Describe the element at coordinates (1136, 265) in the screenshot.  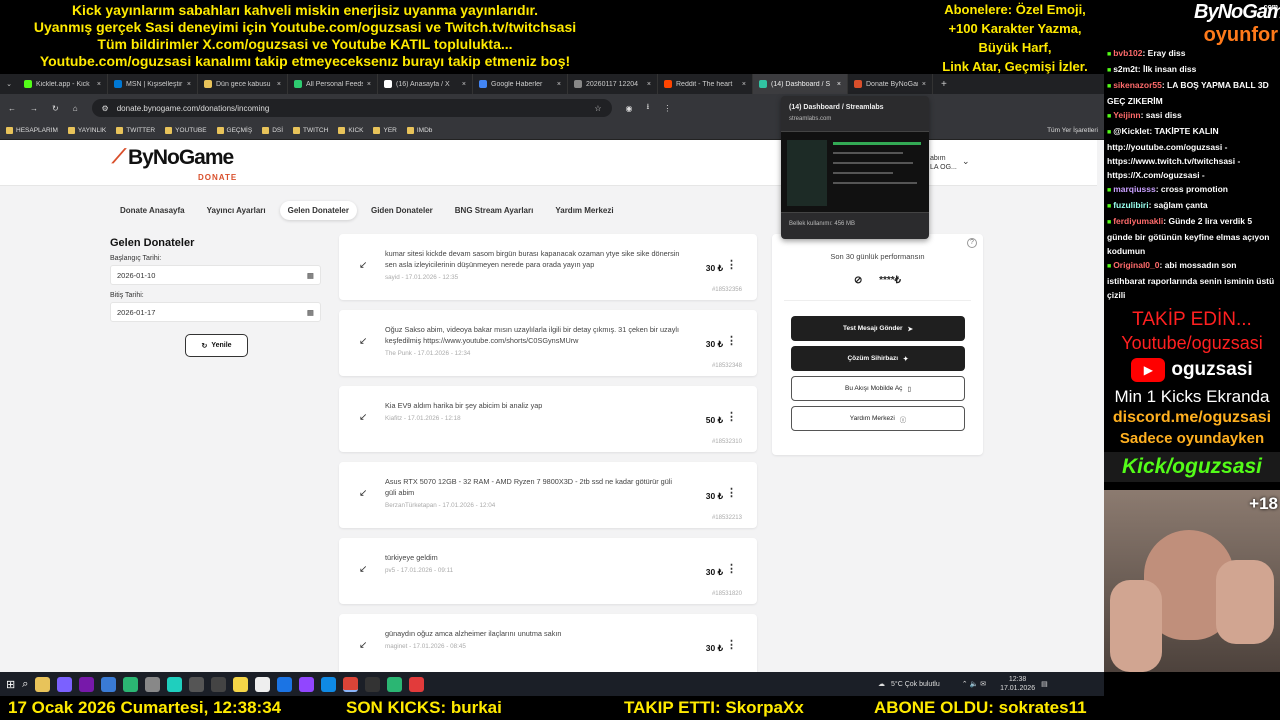
I see `chat-username: Original0_0` at that location.